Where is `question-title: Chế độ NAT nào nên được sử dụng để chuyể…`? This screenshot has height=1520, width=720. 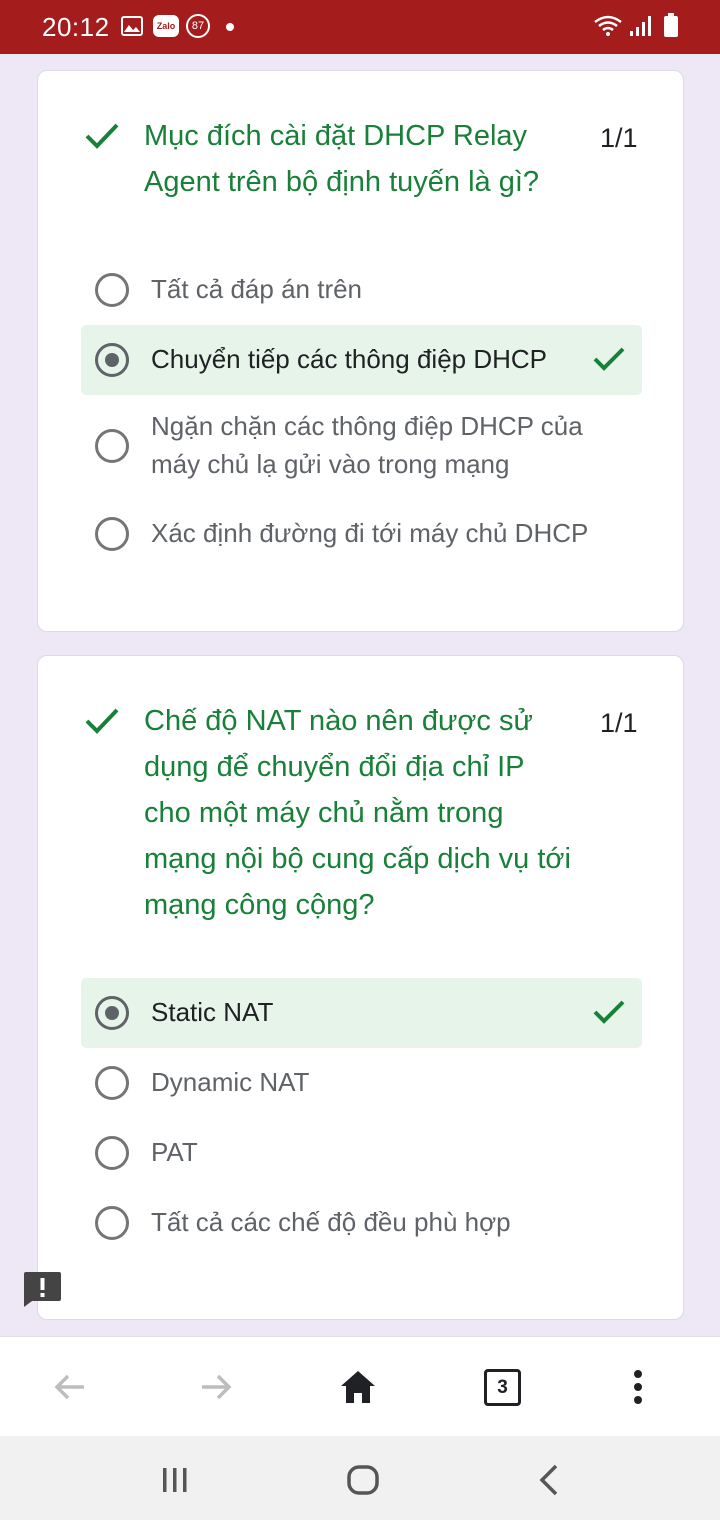
question-title: Chế độ NAT nào nên được sử dụng để chuyể… is located at coordinates (357, 813).